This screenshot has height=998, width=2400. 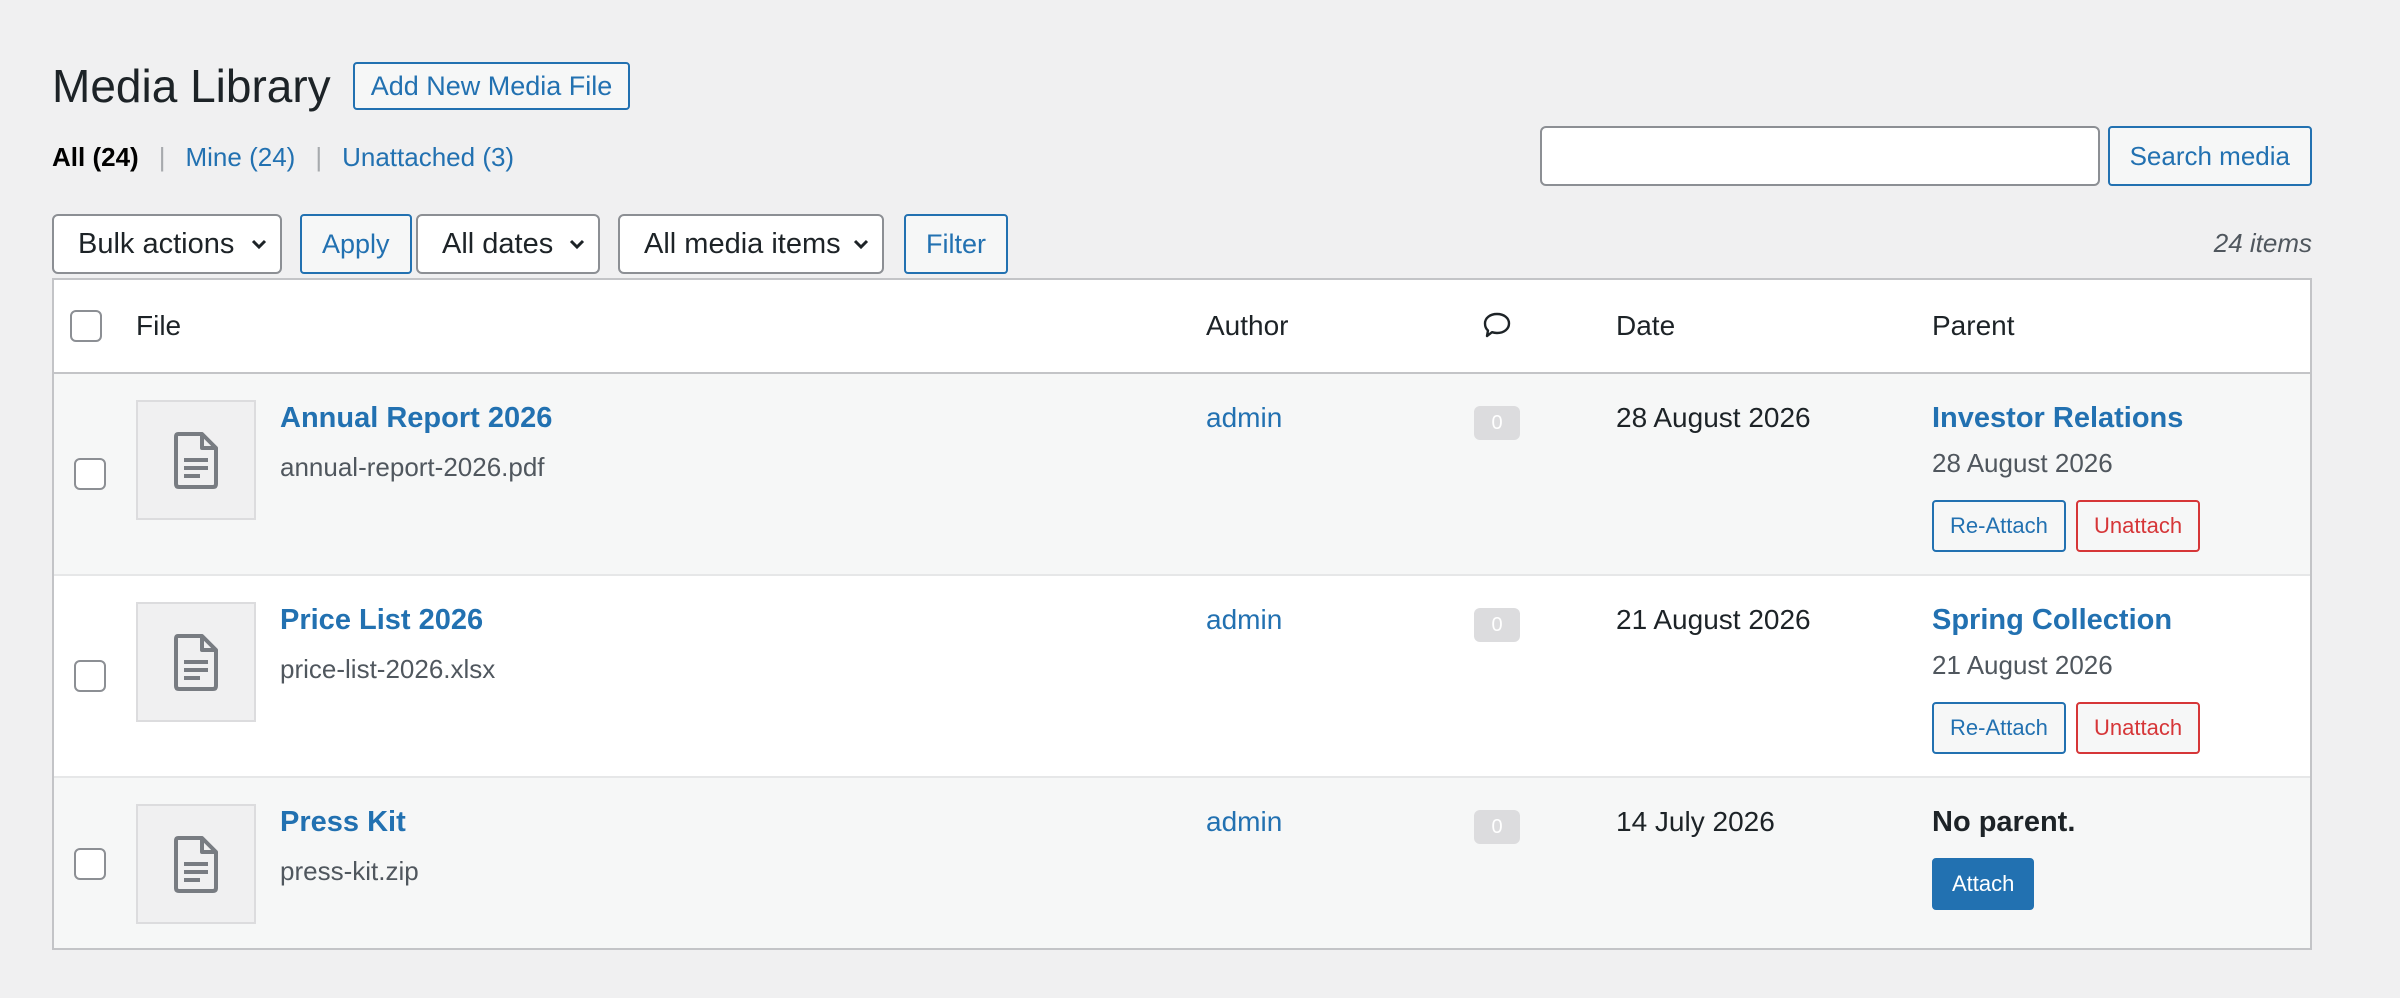 I want to click on file-title-link: Annual Report 2026, so click(x=416, y=418).